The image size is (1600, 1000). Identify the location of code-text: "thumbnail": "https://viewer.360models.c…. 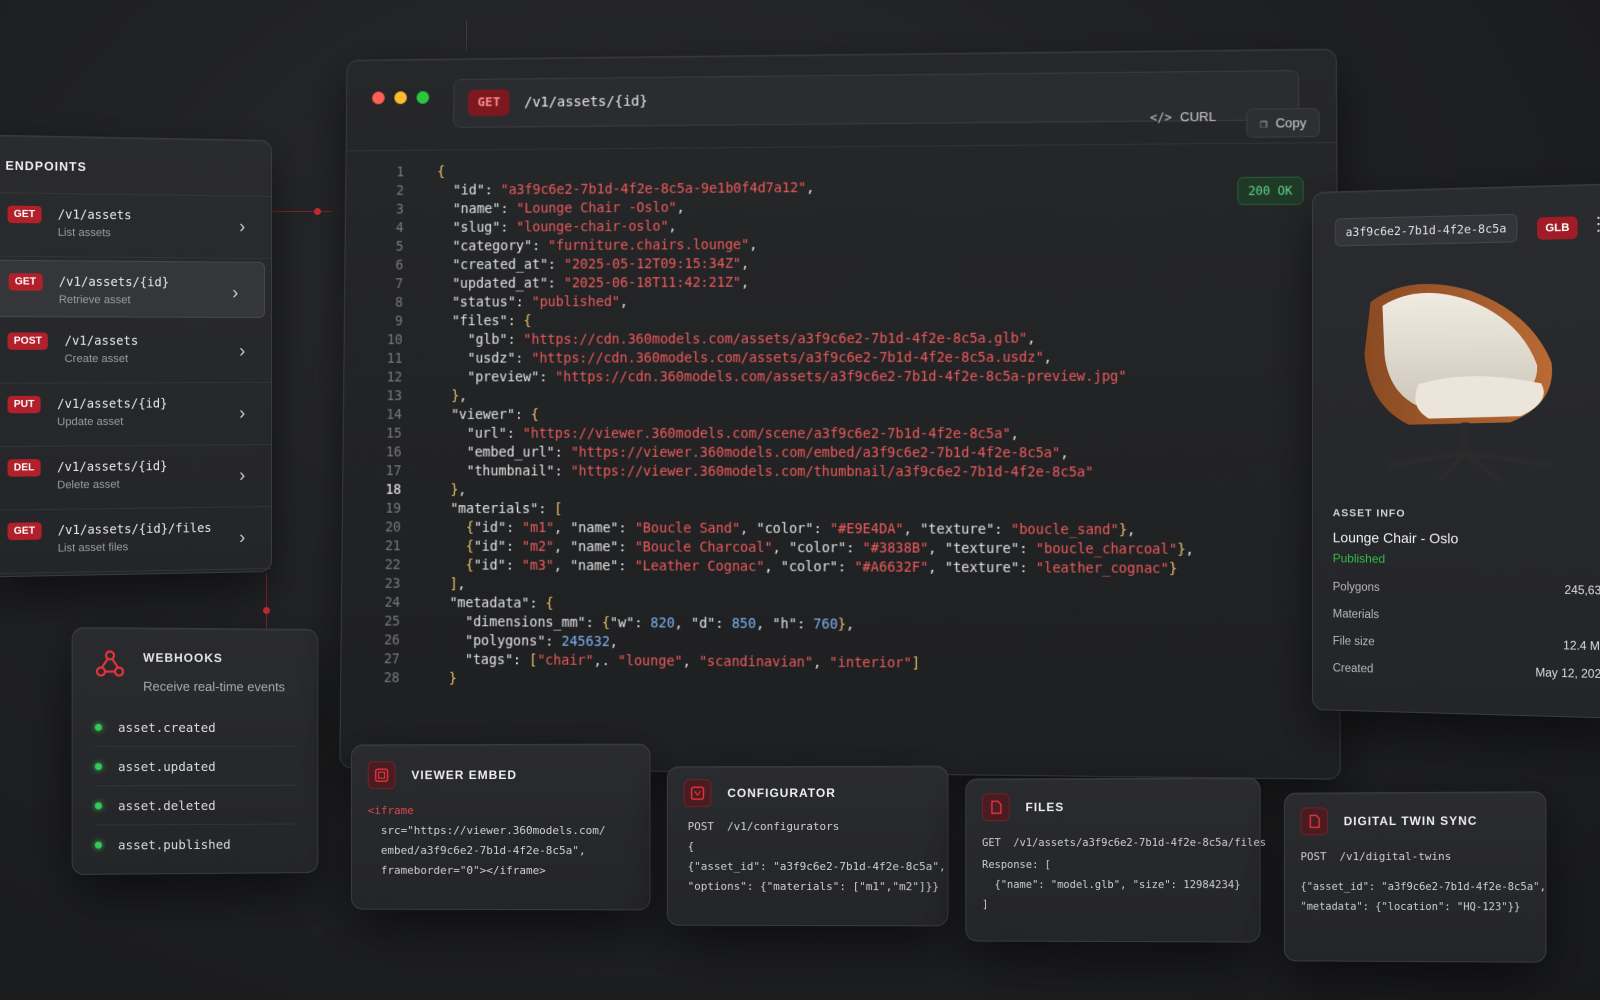
(780, 472).